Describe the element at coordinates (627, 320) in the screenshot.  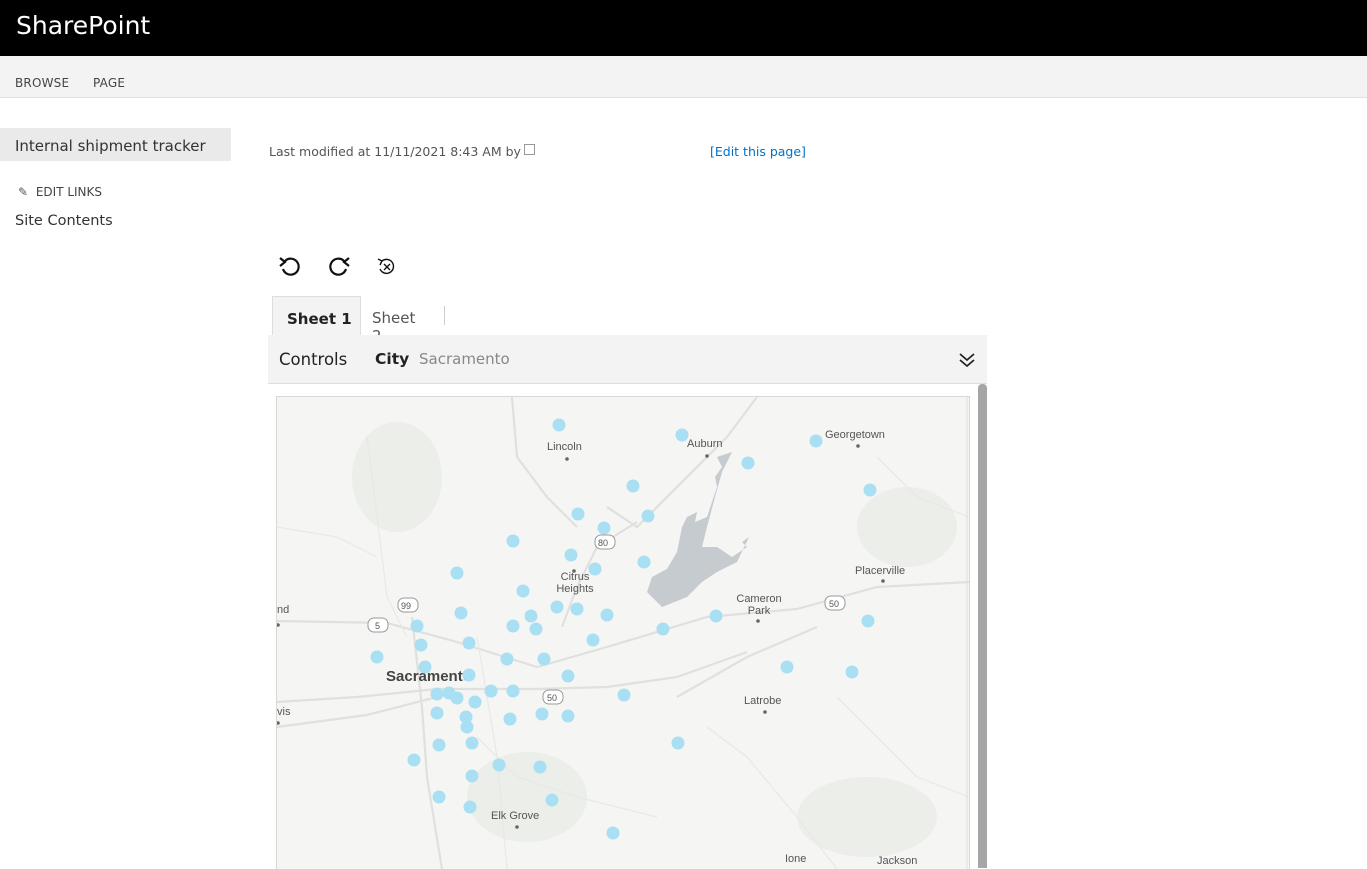
I see `sheet-tabs: Sheet 1 Sheet 2` at that location.